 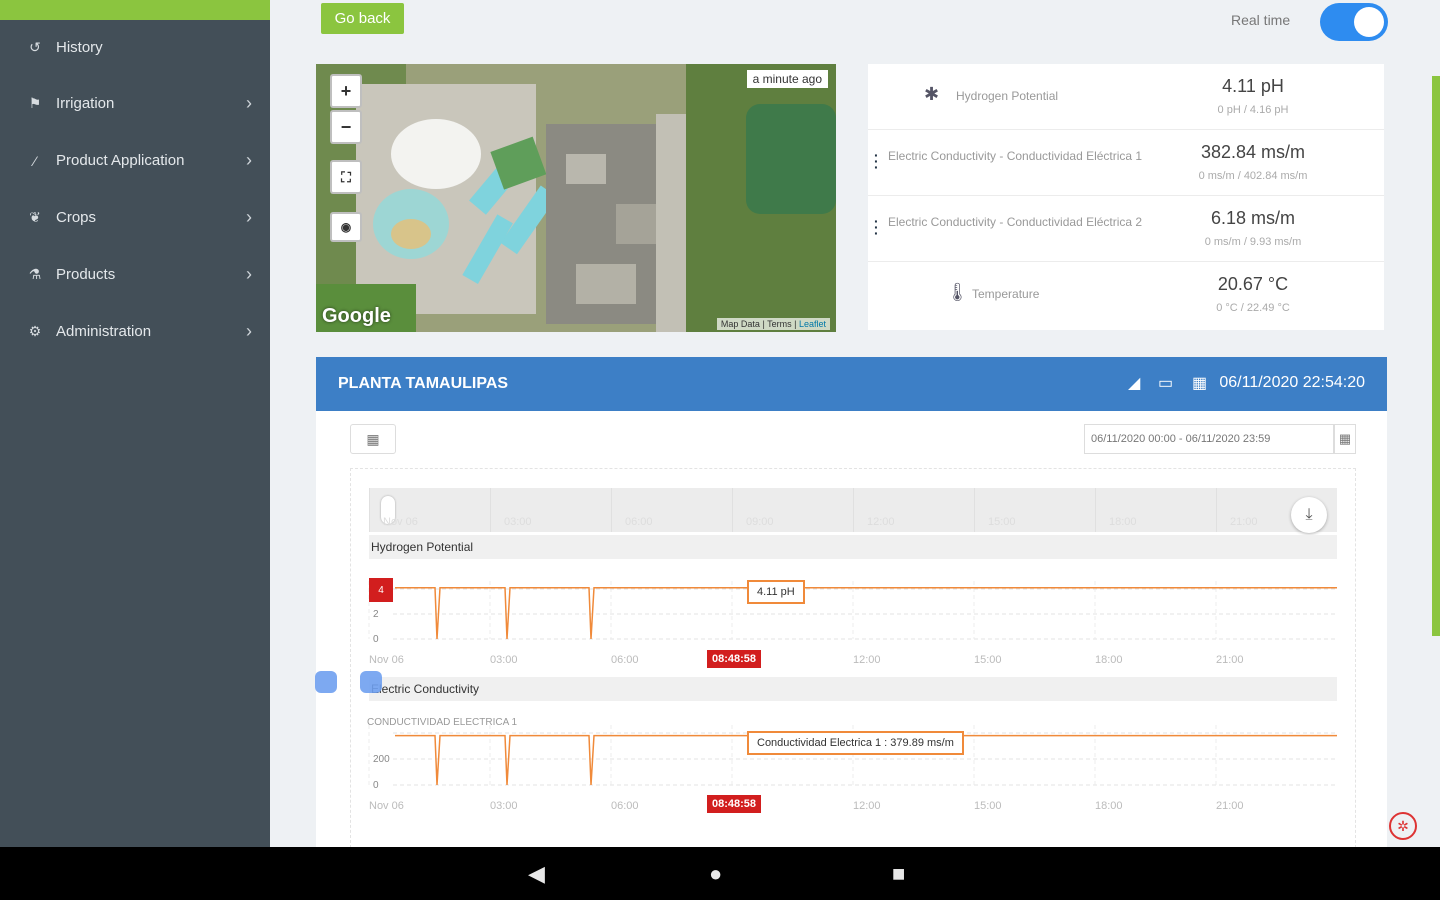 What do you see at coordinates (346, 177) in the screenshot?
I see `fullscreen-icon: ⛶` at bounding box center [346, 177].